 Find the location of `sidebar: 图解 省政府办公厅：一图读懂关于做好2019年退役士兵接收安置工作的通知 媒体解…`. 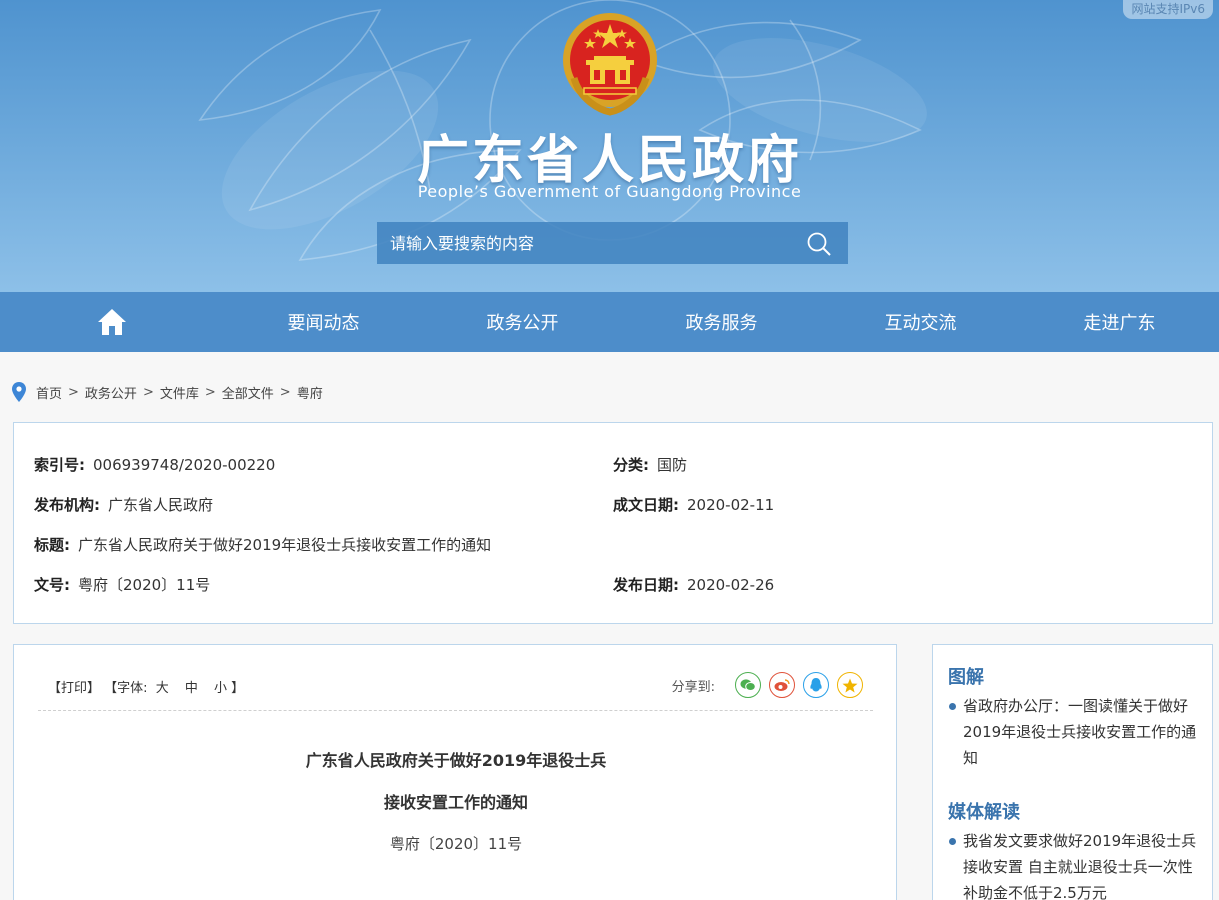

sidebar: 图解 省政府办公厅：一图读懂关于做好2019年退役士兵接收安置工作的通知 媒体解… is located at coordinates (1072, 772).